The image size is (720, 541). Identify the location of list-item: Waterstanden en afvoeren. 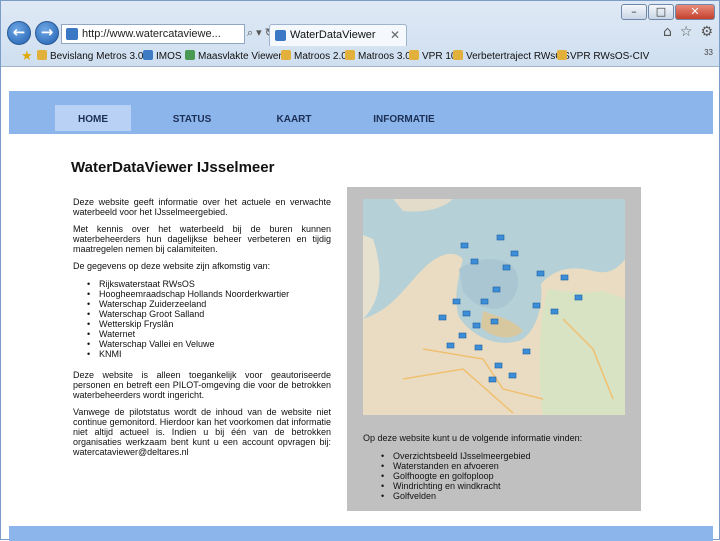
(507, 466).